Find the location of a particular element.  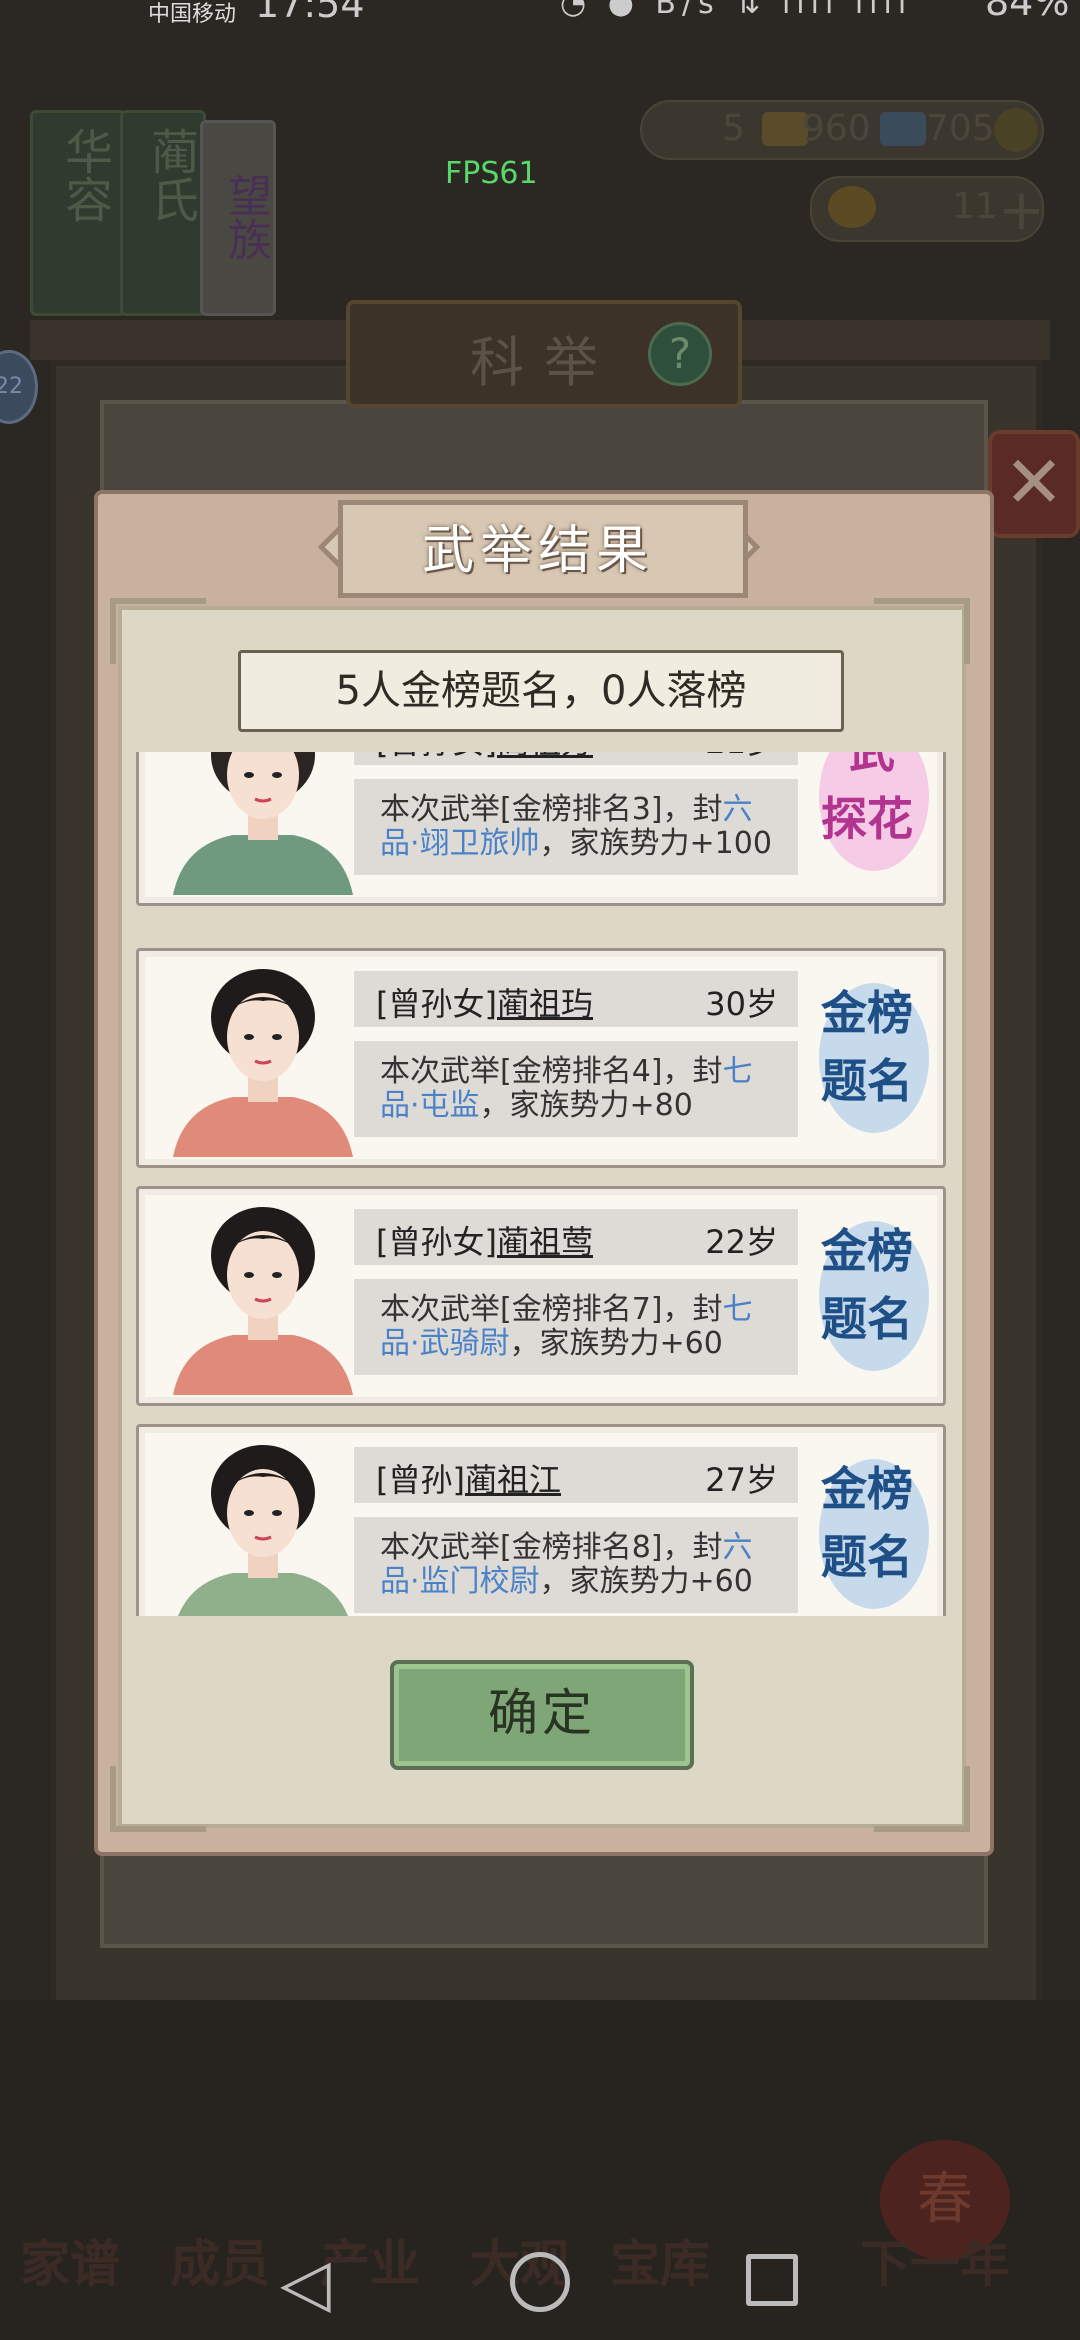

ticket-count: 705 is located at coordinates (960, 128).